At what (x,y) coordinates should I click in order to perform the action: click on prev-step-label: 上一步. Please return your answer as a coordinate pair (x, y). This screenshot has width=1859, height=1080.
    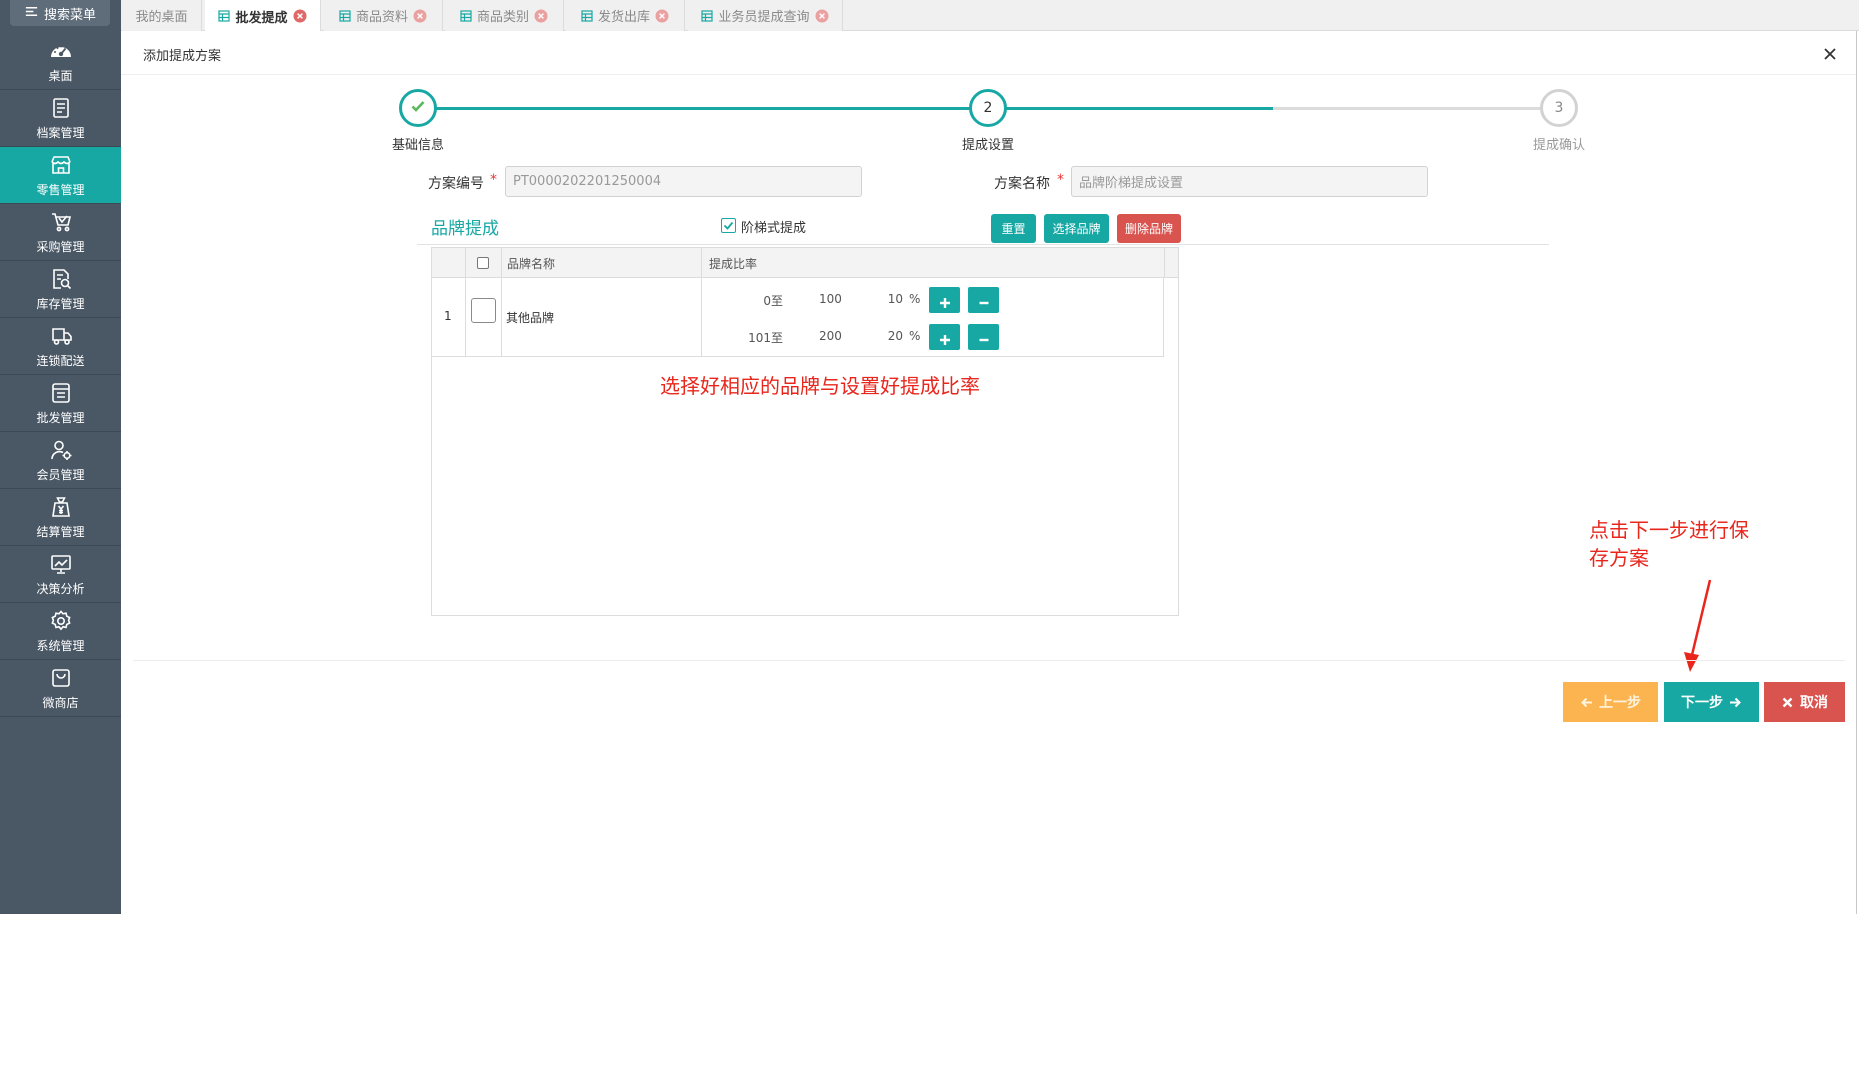
    Looking at the image, I should click on (1620, 703).